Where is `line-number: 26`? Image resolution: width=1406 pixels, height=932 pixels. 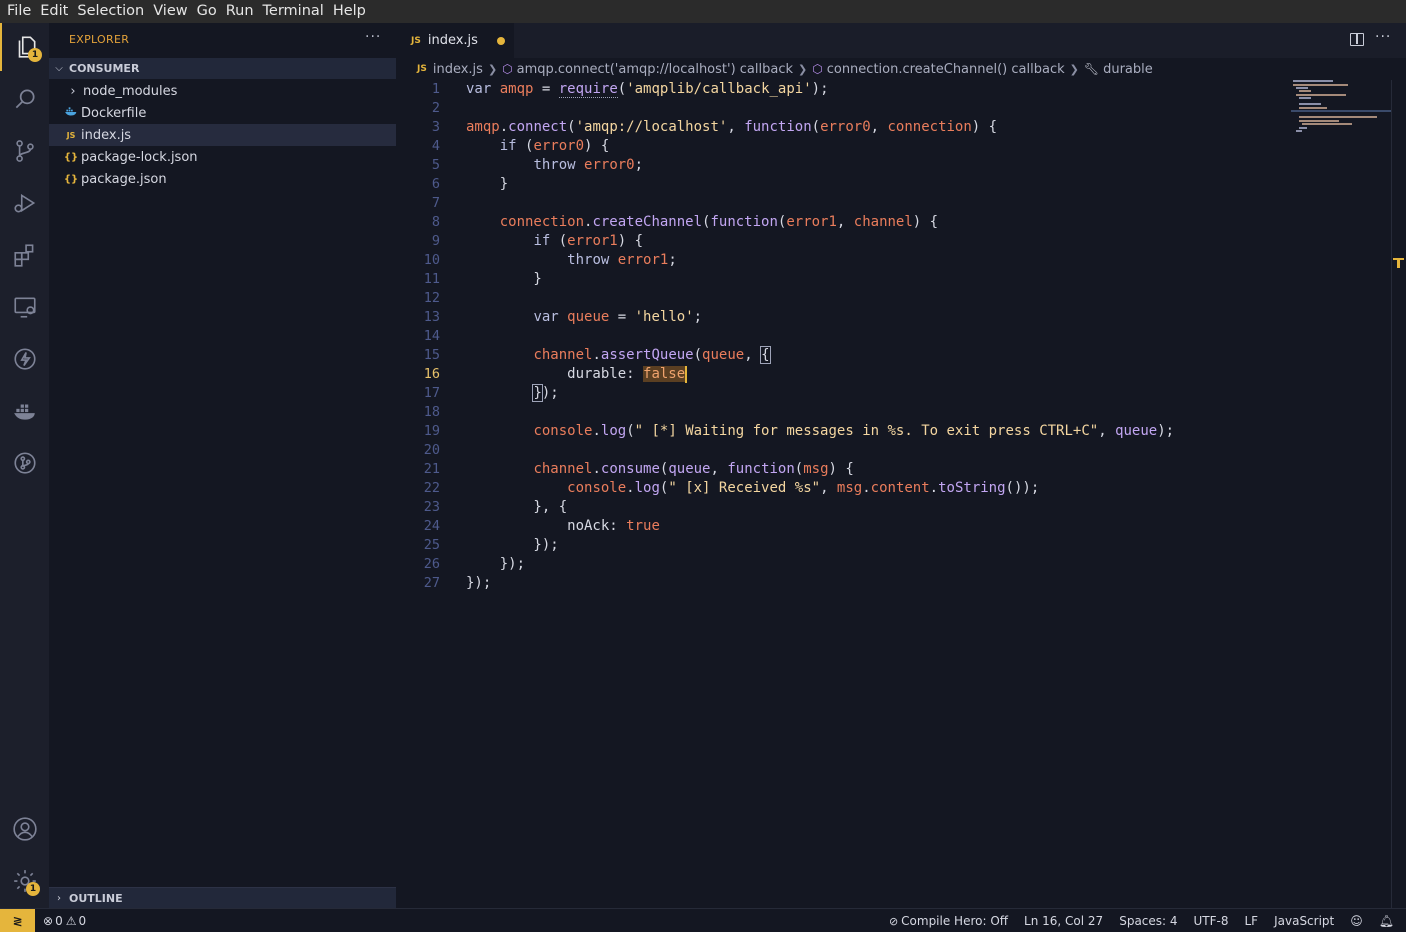
line-number: 26 is located at coordinates (431, 564).